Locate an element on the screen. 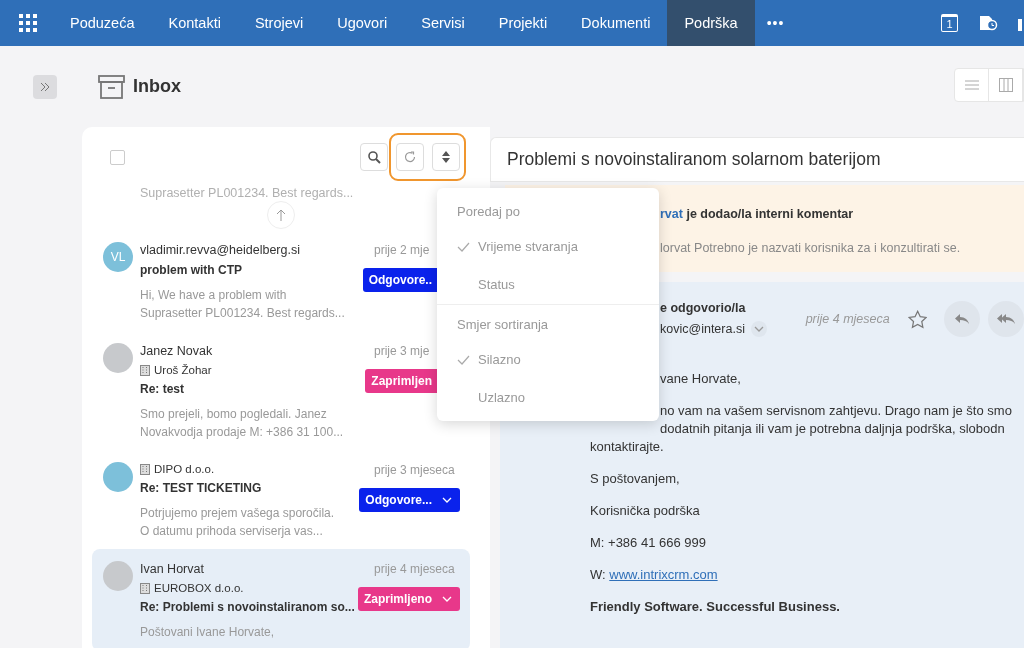  website-link: www.intrixcrm.com is located at coordinates (663, 574).